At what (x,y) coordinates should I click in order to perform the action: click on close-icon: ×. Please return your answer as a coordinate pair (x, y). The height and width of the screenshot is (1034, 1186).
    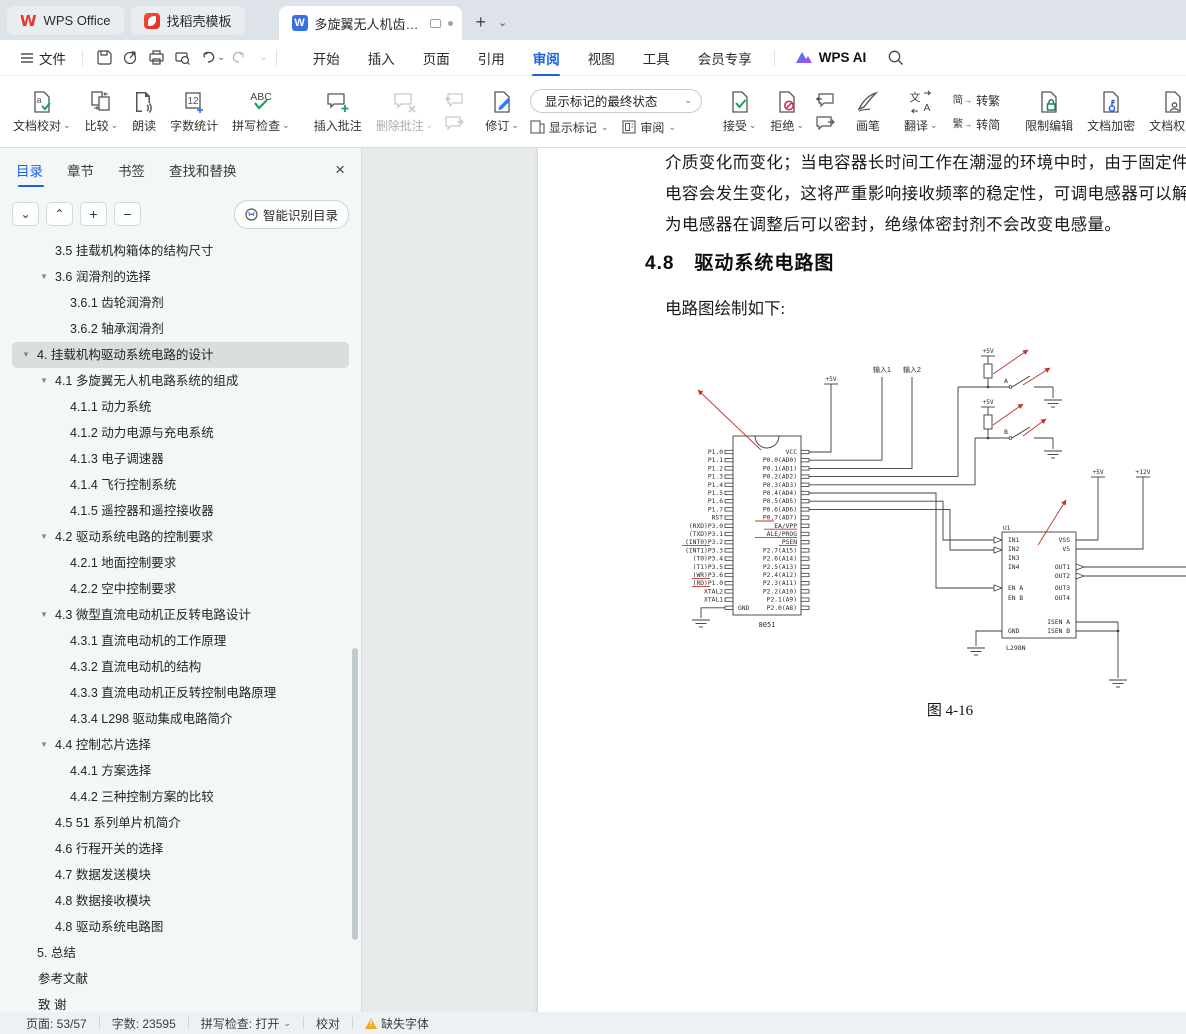
    Looking at the image, I should click on (340, 170).